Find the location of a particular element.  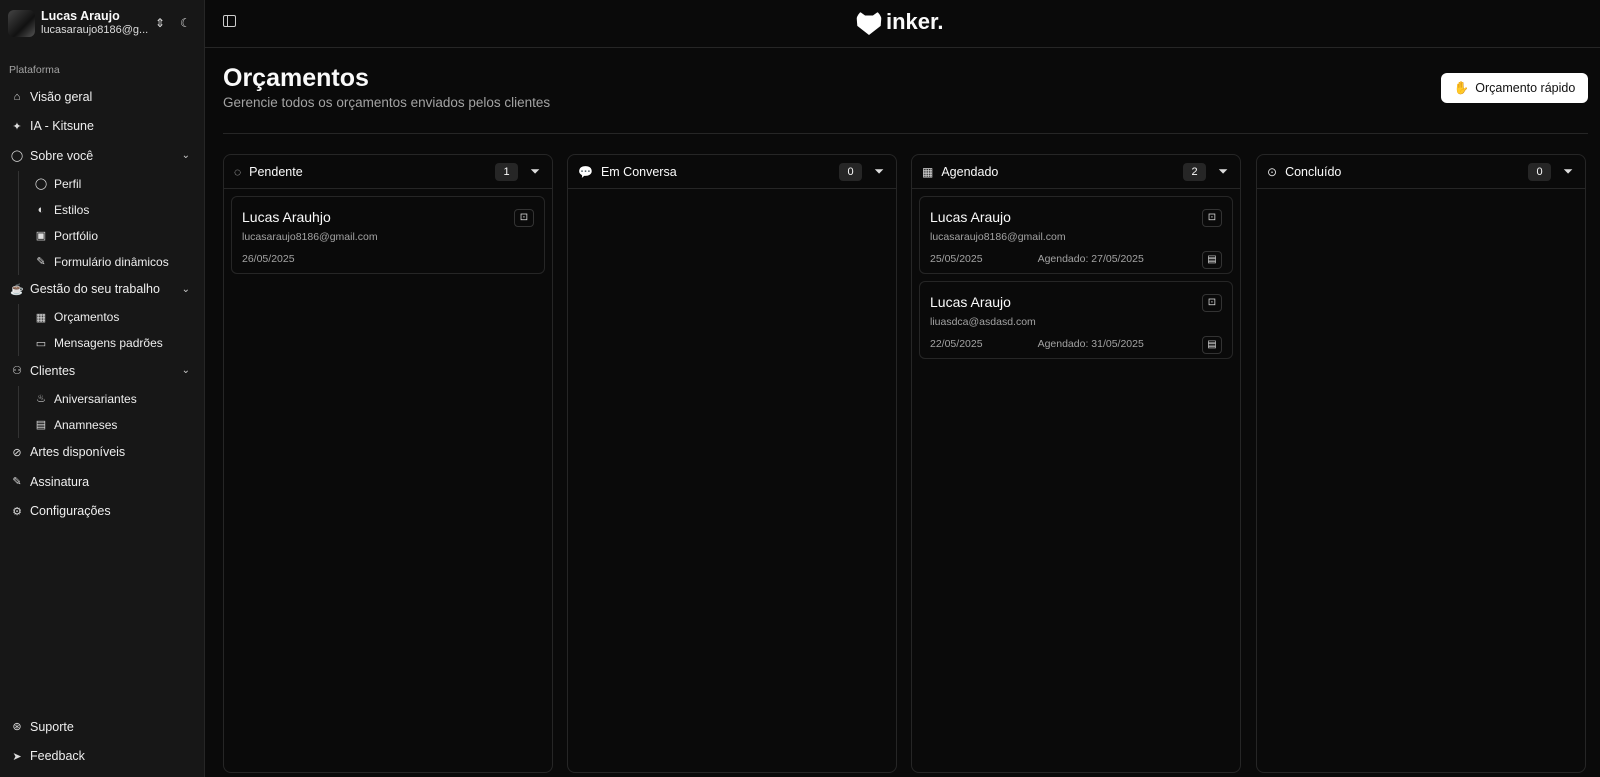

subitem-icon: ▣ is located at coordinates (41, 236).